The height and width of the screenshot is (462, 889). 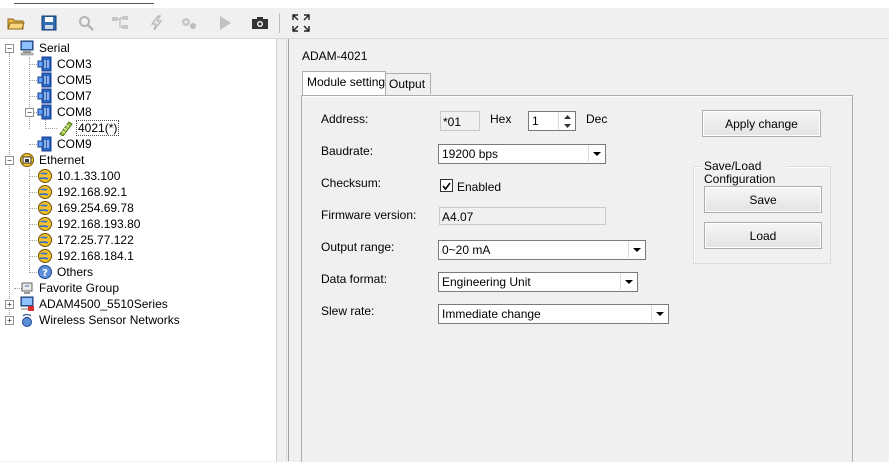 What do you see at coordinates (9, 320) in the screenshot?
I see `expand-wsn-toggle: +` at bounding box center [9, 320].